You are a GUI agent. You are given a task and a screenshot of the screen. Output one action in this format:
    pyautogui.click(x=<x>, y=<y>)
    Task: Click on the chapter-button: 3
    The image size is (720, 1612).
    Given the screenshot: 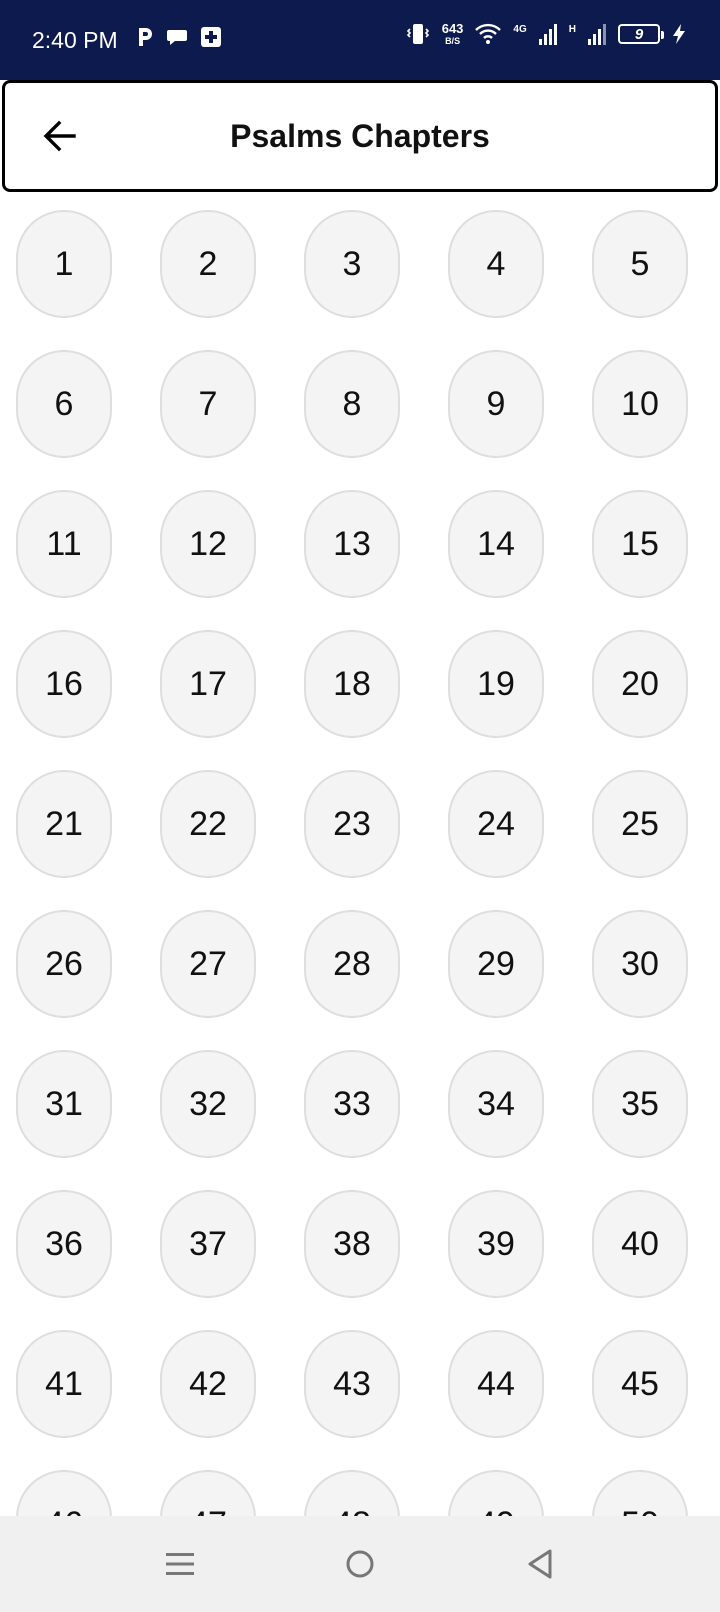 What is the action you would take?
    pyautogui.click(x=352, y=264)
    